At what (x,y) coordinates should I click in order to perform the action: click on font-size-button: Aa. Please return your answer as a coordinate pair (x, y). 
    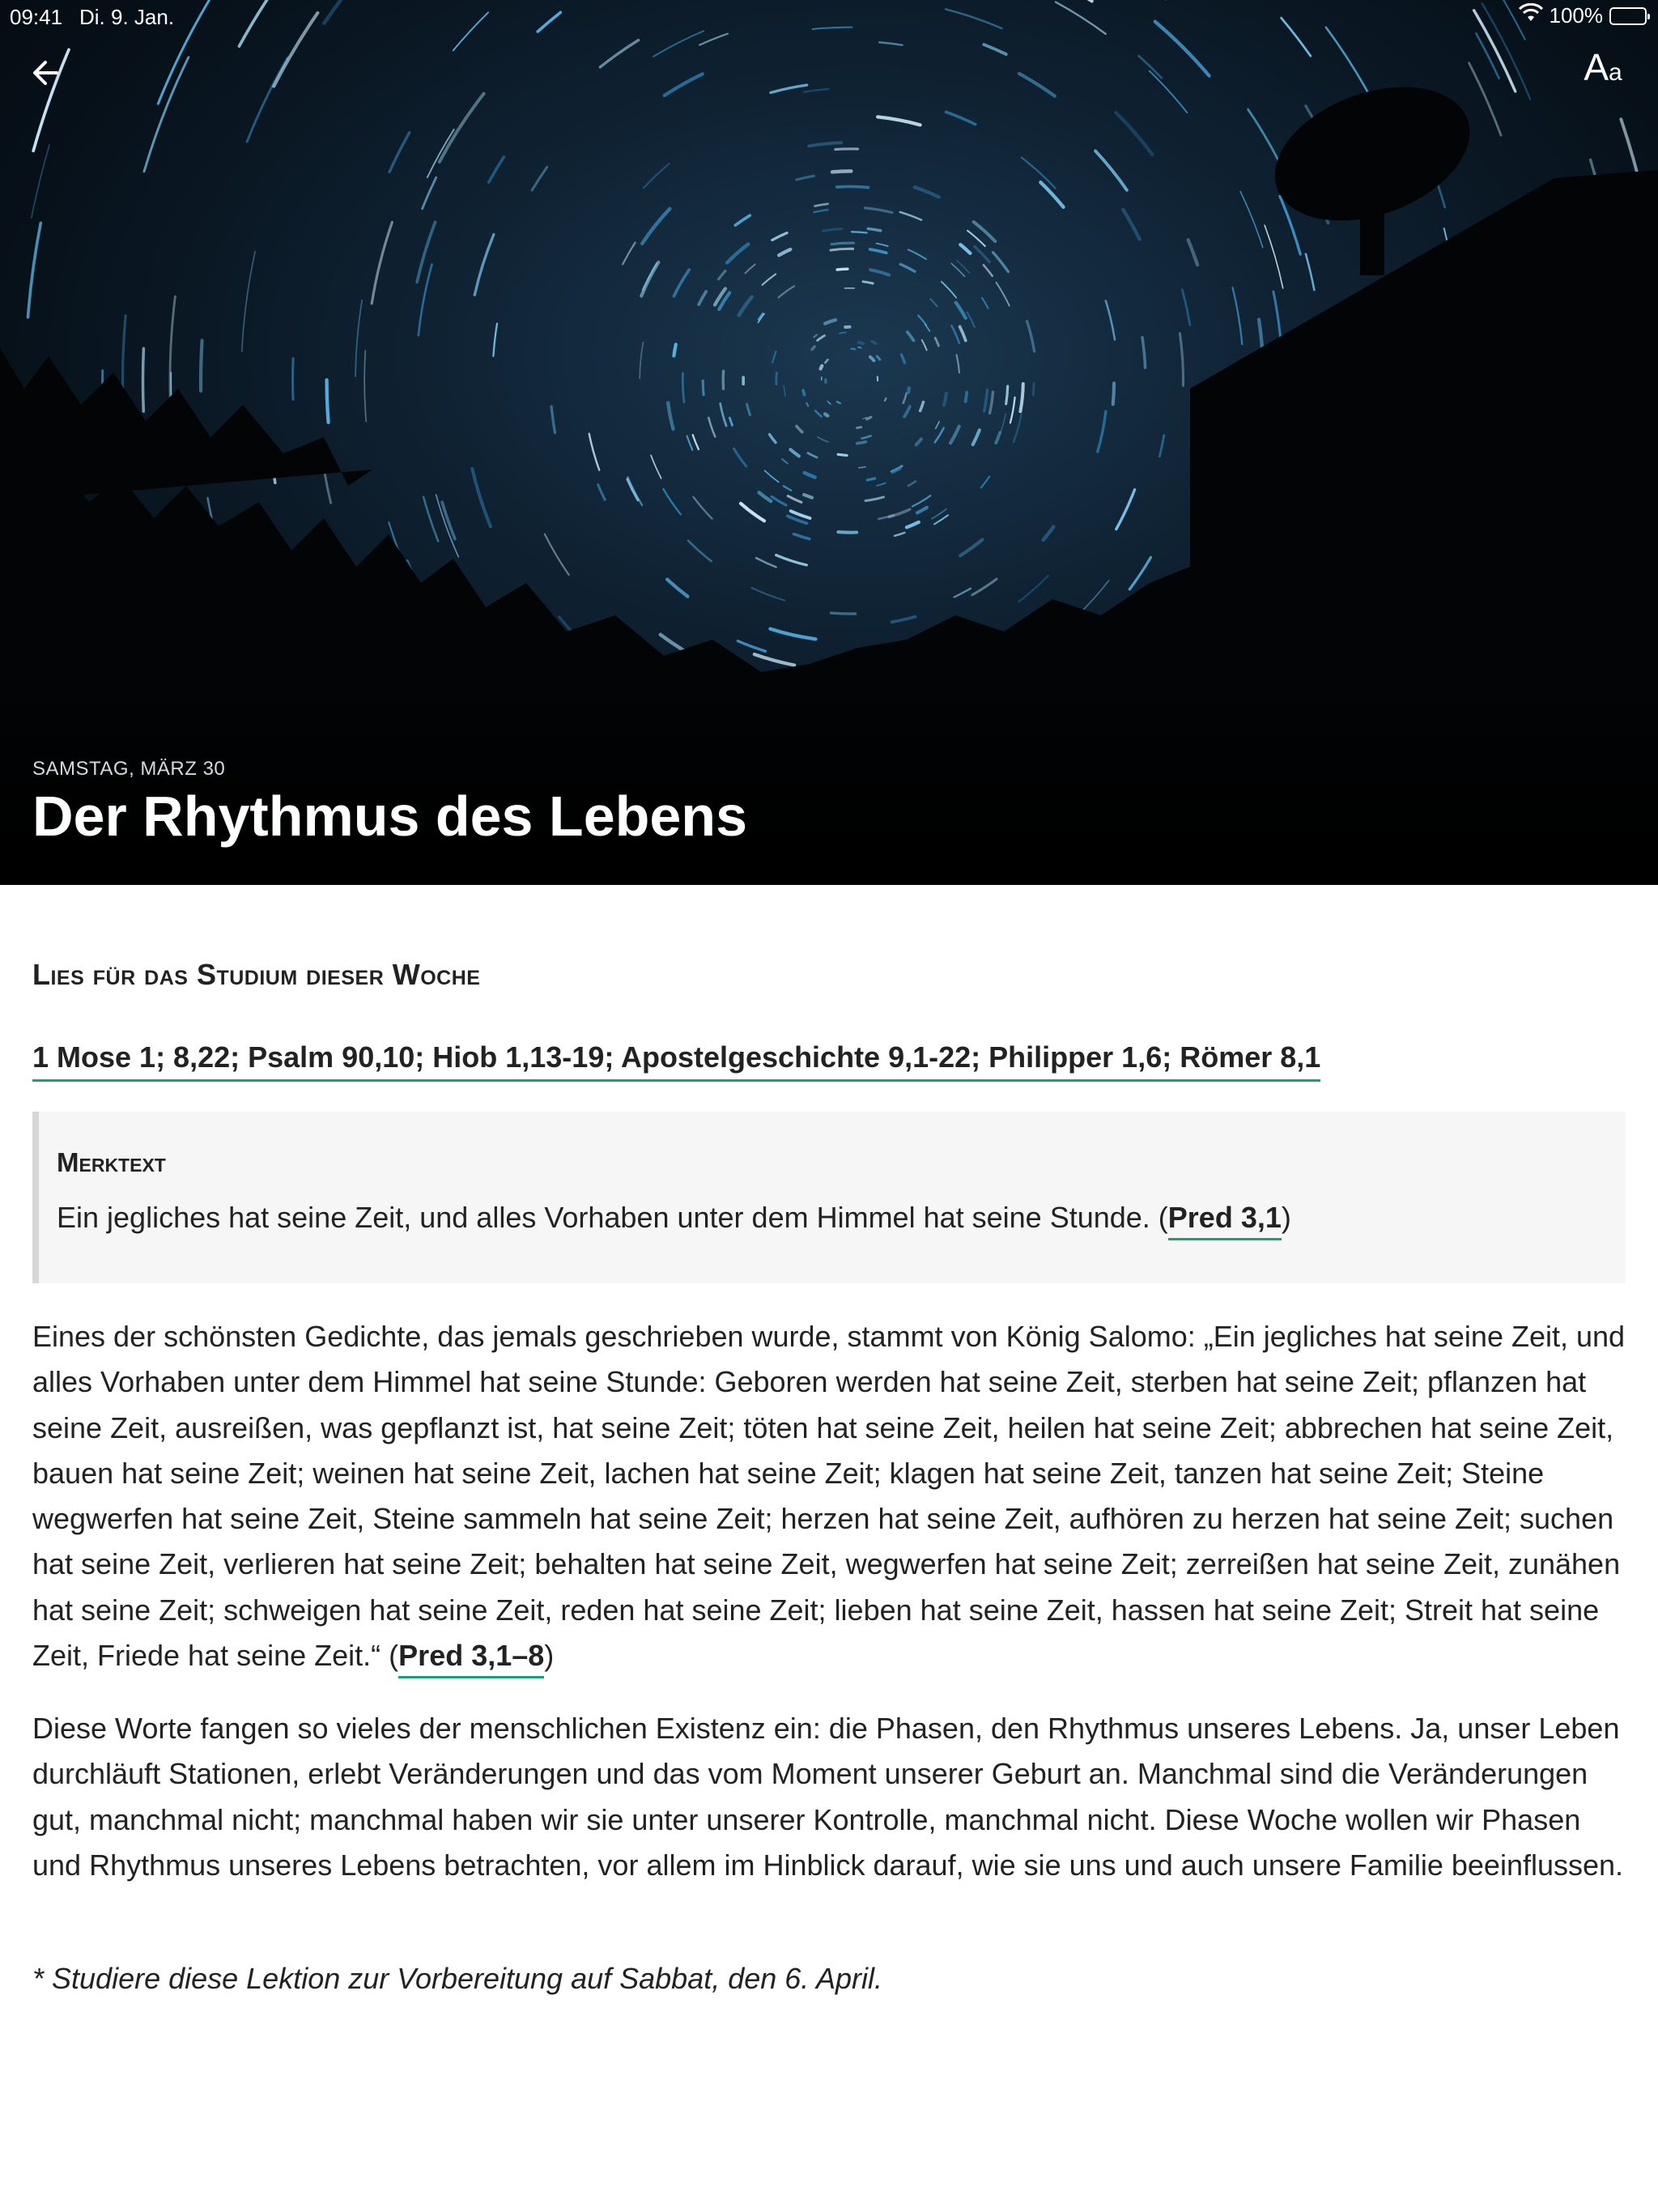
    Looking at the image, I should click on (1603, 70).